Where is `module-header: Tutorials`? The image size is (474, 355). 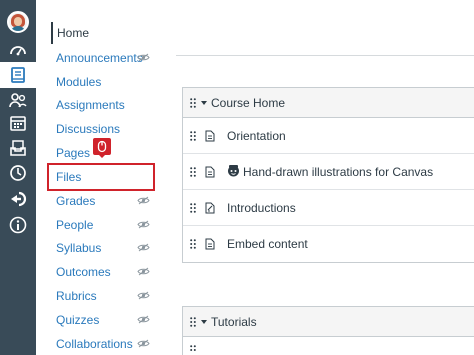 module-header: Tutorials is located at coordinates (328, 322).